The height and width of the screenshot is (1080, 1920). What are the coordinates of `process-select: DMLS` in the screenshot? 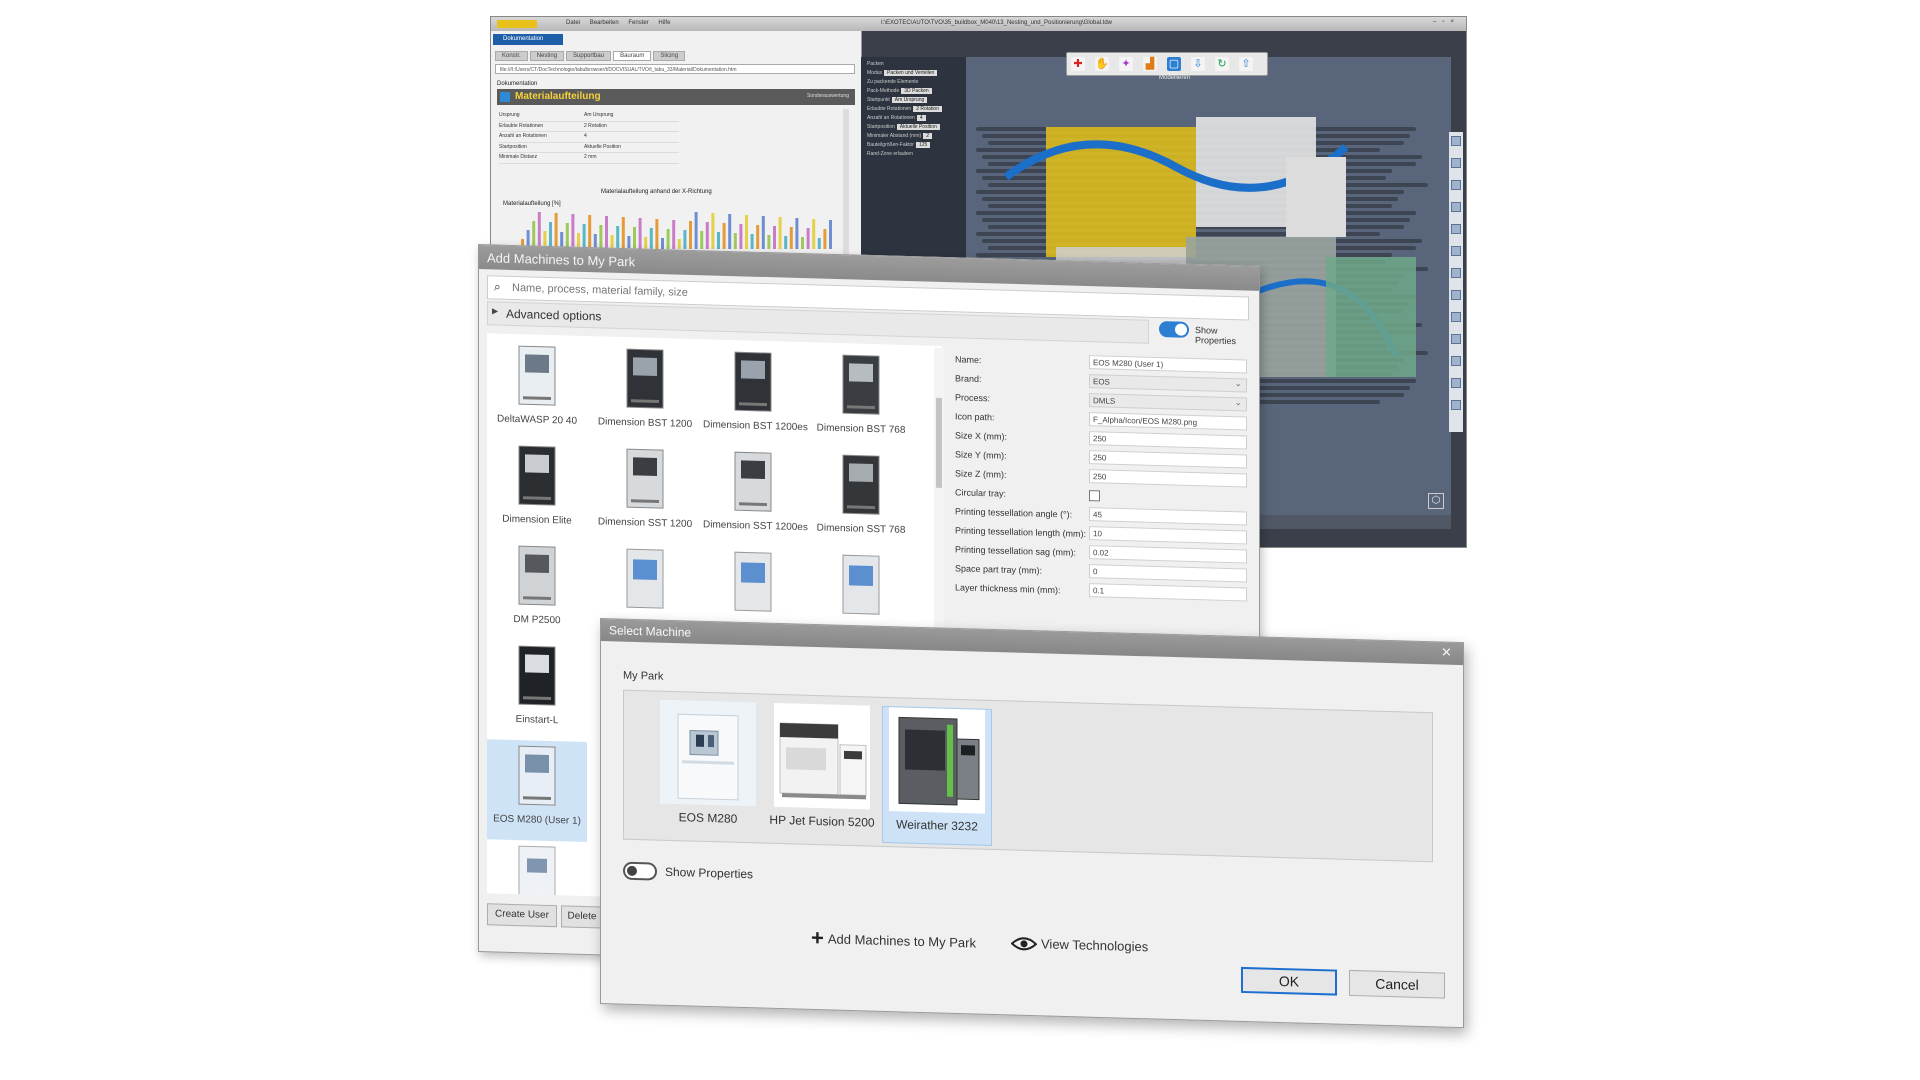 It's located at (1168, 402).